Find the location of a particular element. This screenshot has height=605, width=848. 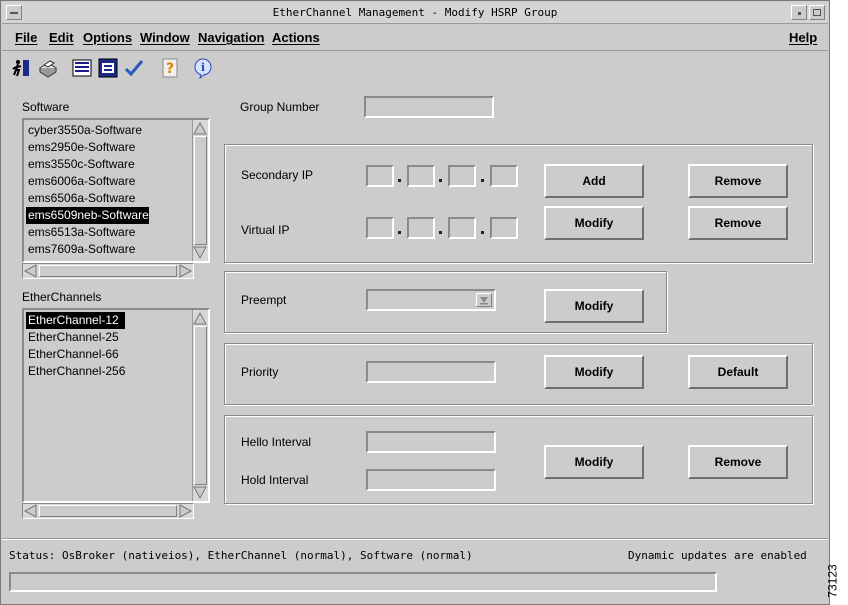

maximize-button is located at coordinates (817, 12).